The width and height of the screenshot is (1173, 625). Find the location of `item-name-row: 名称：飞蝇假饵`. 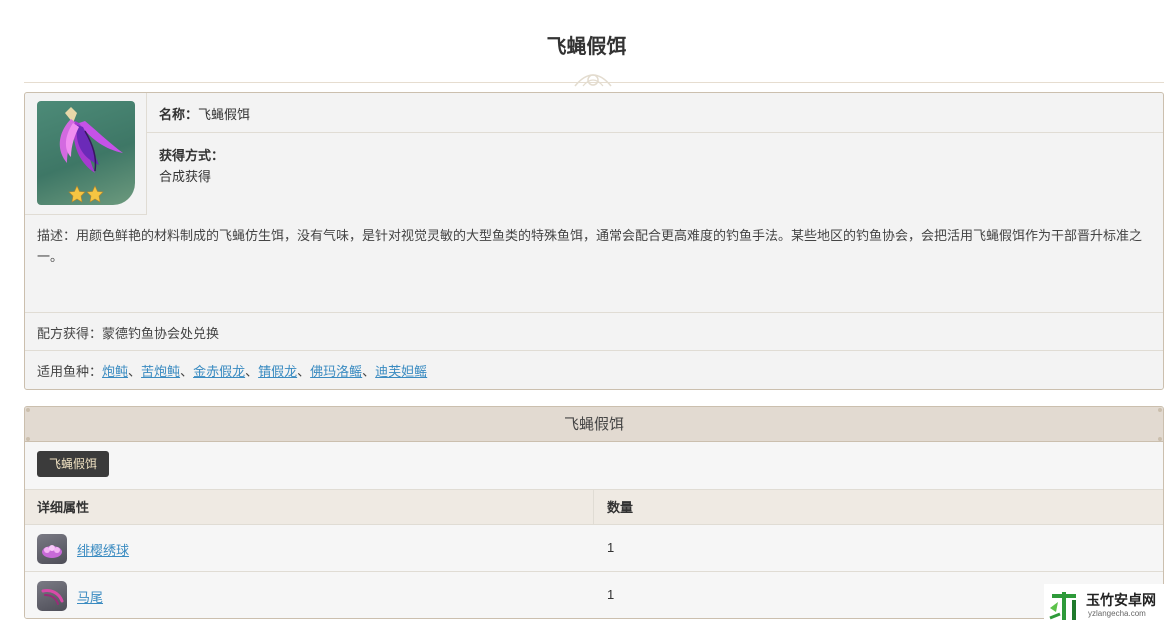

item-name-row: 名称：飞蝇假饵 is located at coordinates (655, 113).